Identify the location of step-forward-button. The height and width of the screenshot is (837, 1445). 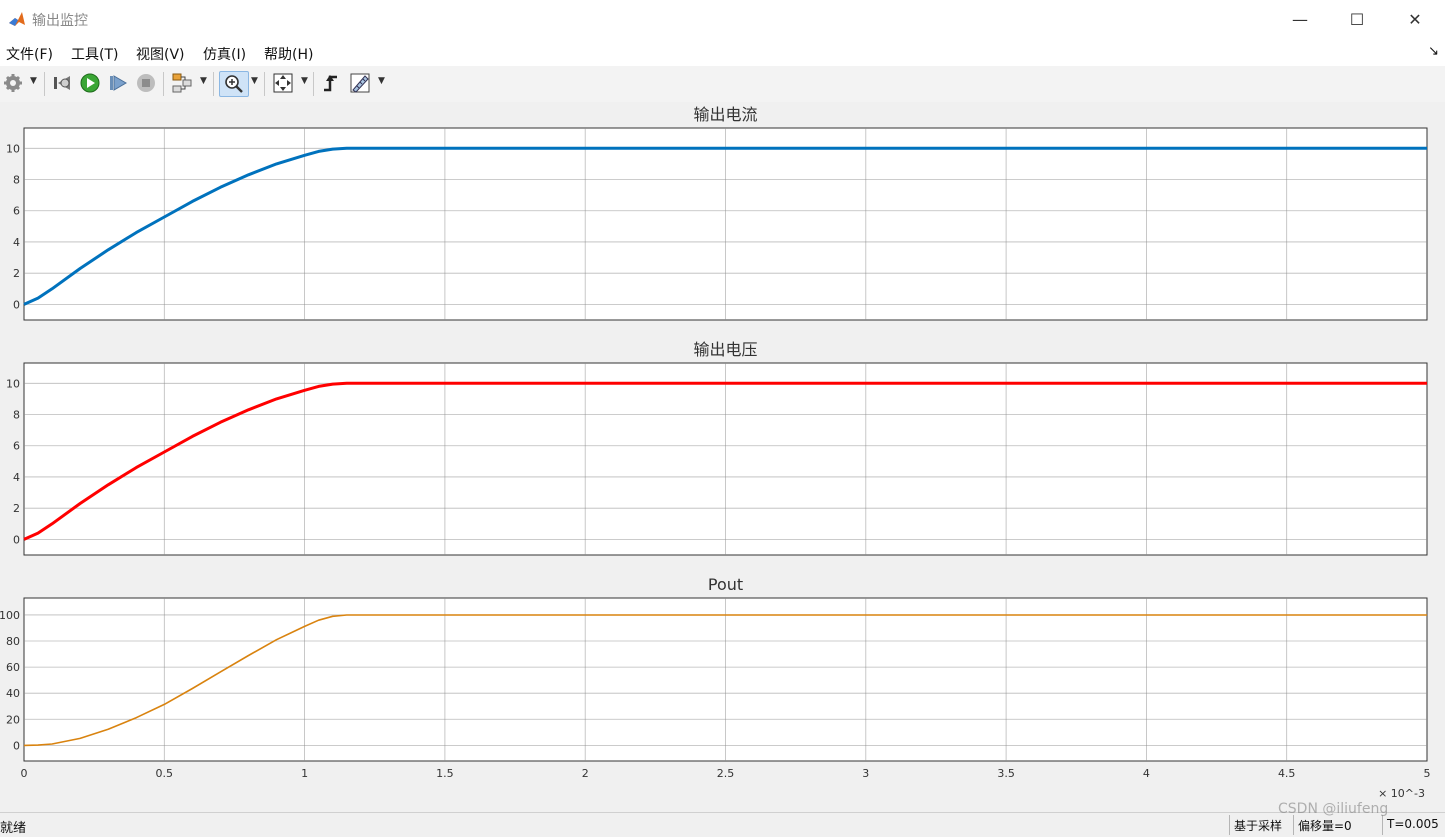
(118, 83).